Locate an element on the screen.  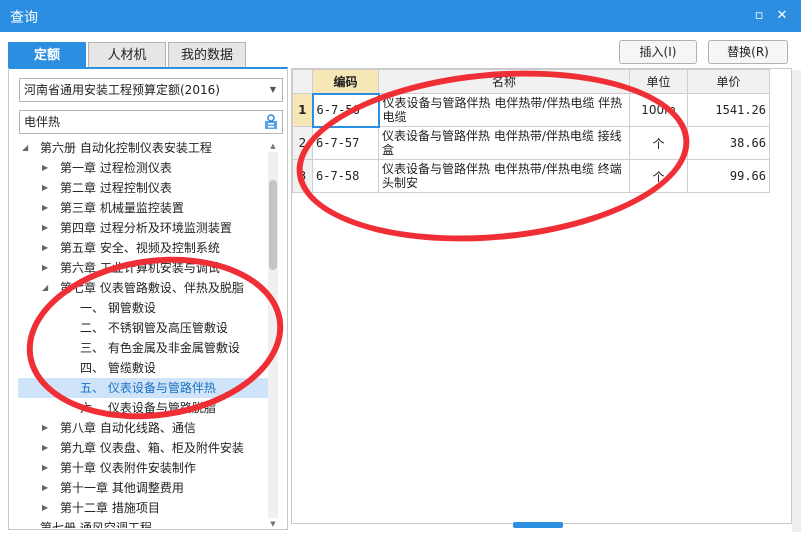
quota-library-select: 河南省通用安装工程预算定额(2016) ▼ is located at coordinates (151, 90).